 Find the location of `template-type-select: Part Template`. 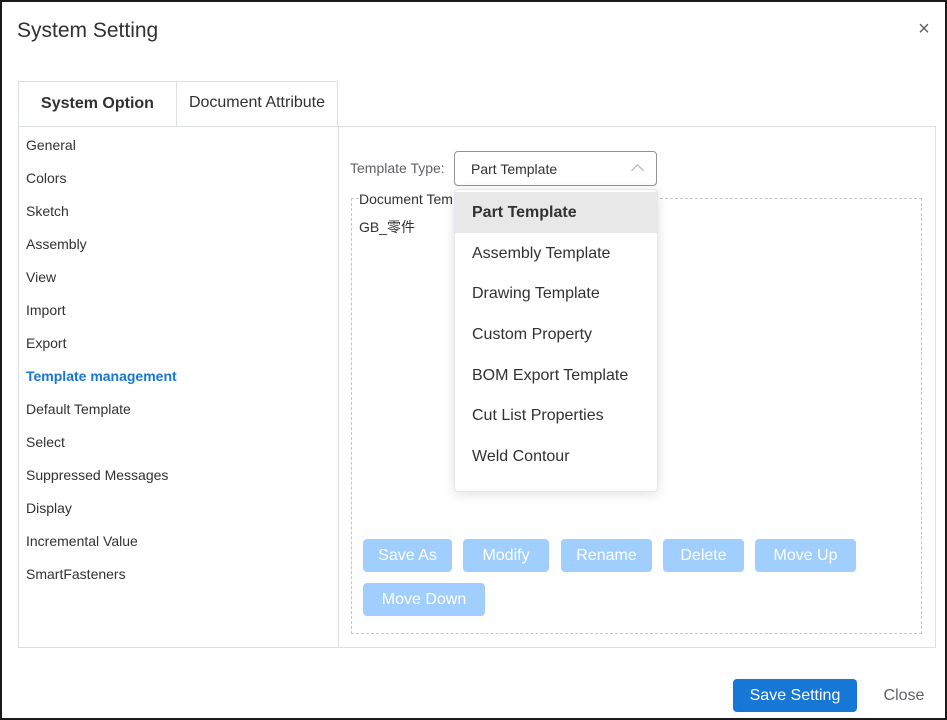

template-type-select: Part Template is located at coordinates (555, 168).